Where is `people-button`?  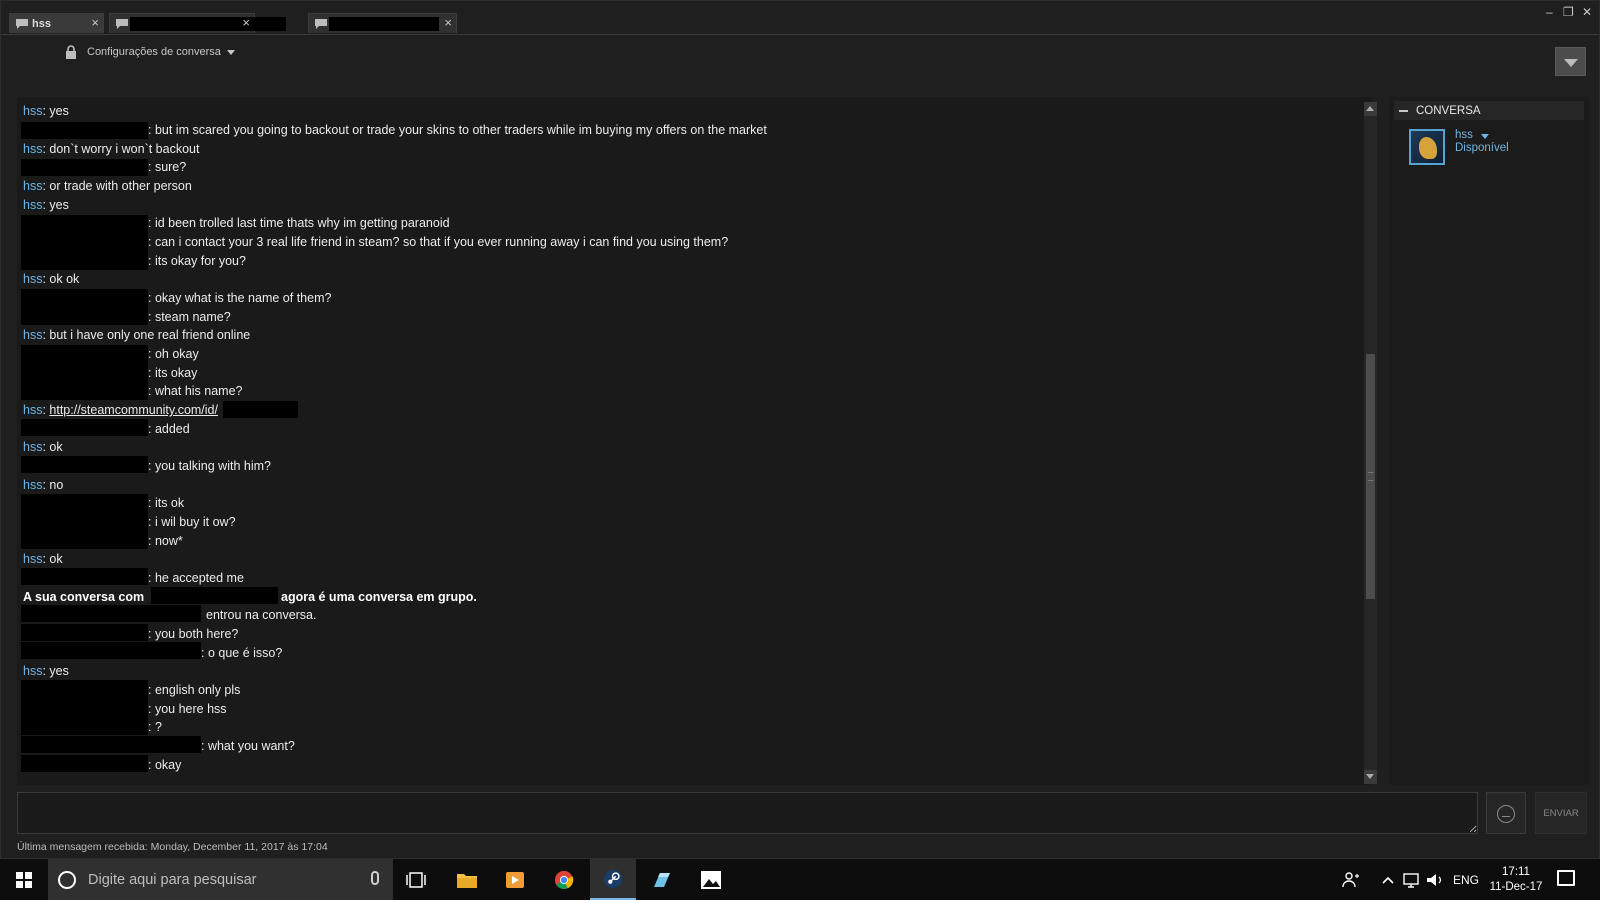
people-button is located at coordinates (1351, 879).